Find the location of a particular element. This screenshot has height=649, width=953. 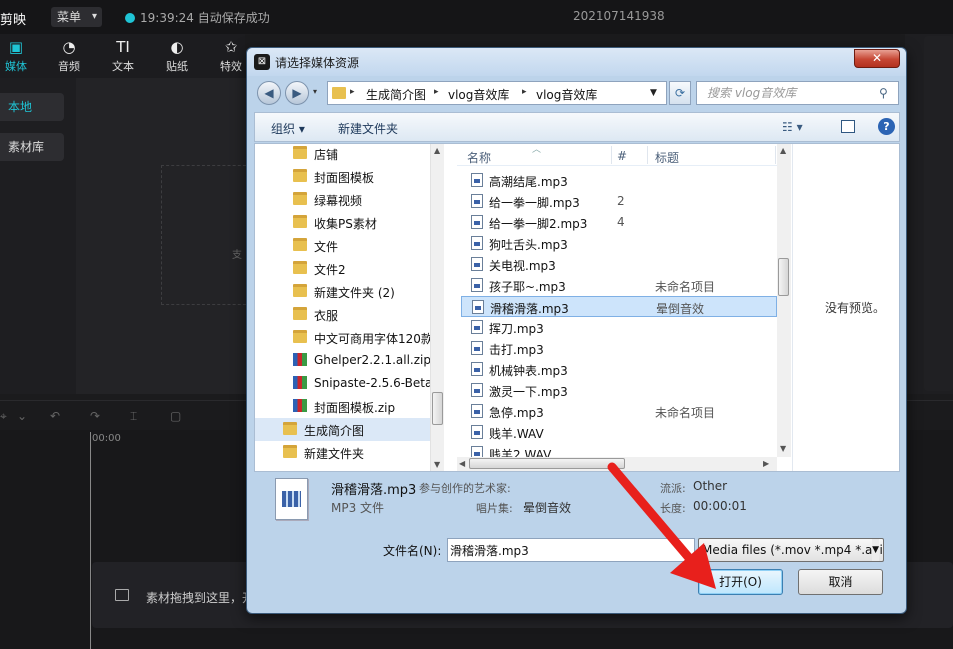

tree-item: 新建文件夹 is located at coordinates (342, 452).